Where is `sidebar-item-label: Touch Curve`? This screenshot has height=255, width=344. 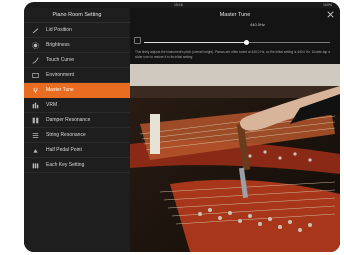 sidebar-item-label: Touch Curve is located at coordinates (60, 60).